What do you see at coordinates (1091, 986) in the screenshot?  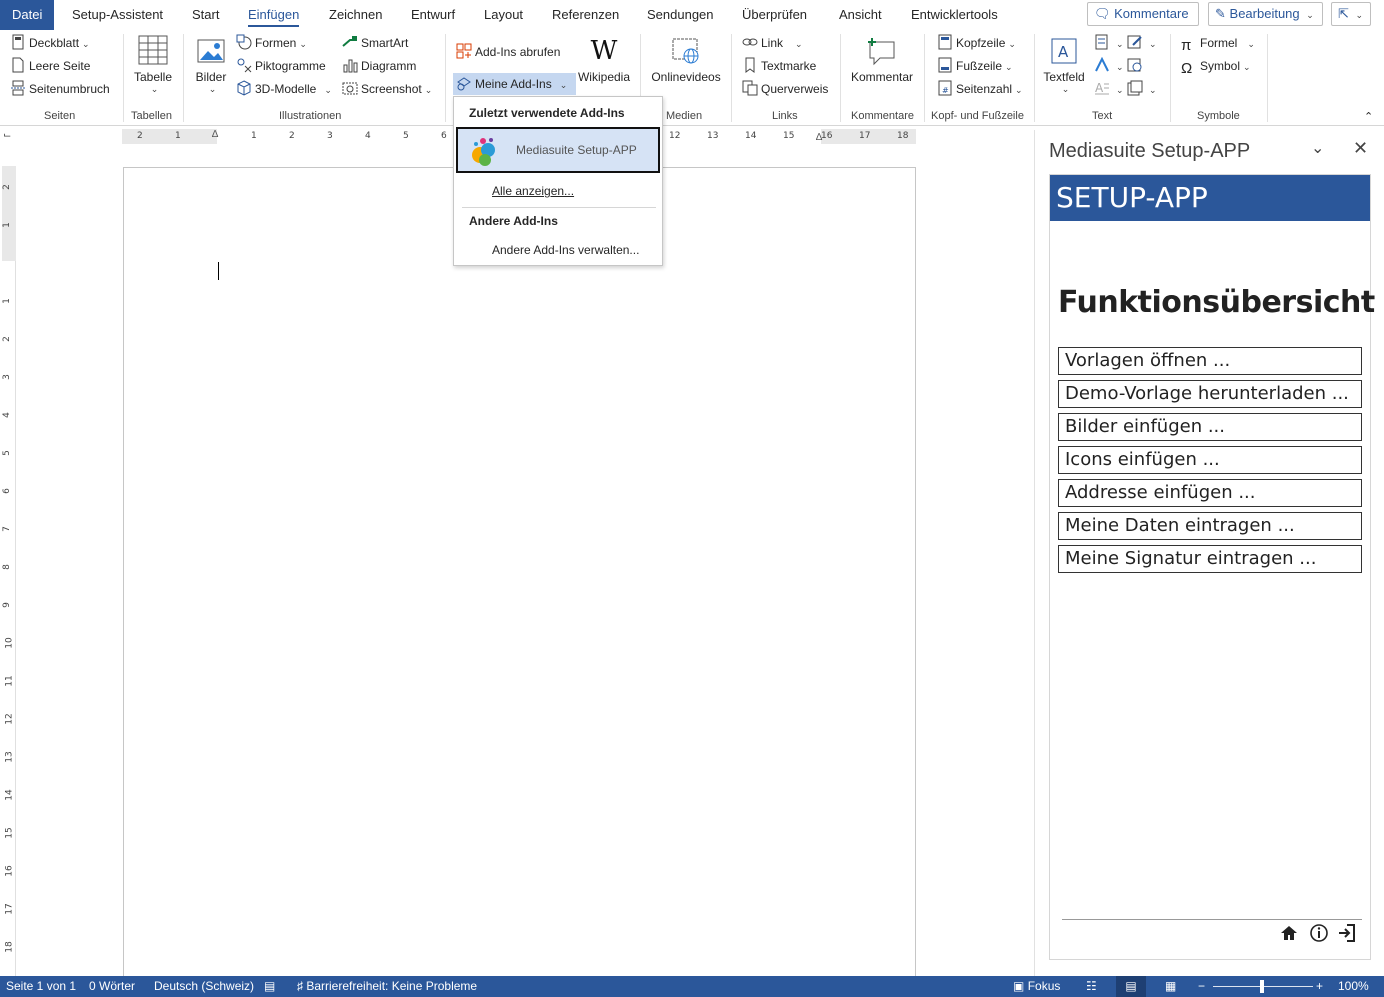 I see `read-mode-button: ☷` at bounding box center [1091, 986].